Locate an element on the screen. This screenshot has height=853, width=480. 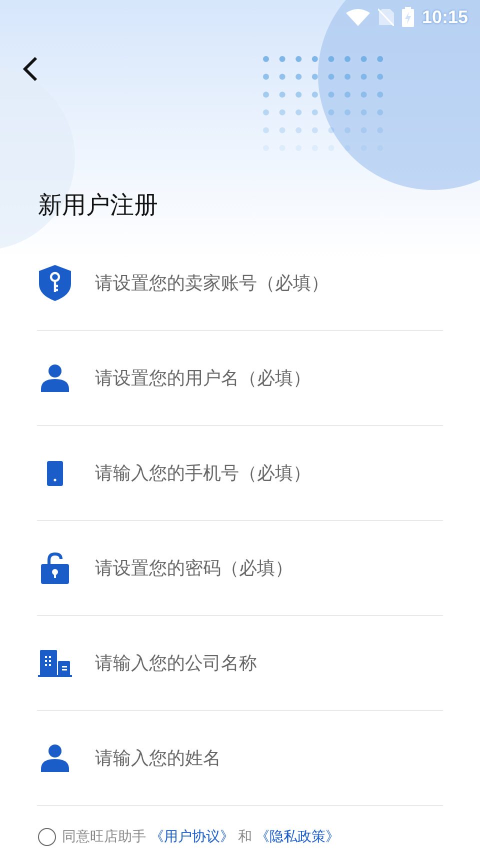
agreement-text: 同意旺店助手 《用户协议》 和 《隐私政策》 is located at coordinates (201, 836).